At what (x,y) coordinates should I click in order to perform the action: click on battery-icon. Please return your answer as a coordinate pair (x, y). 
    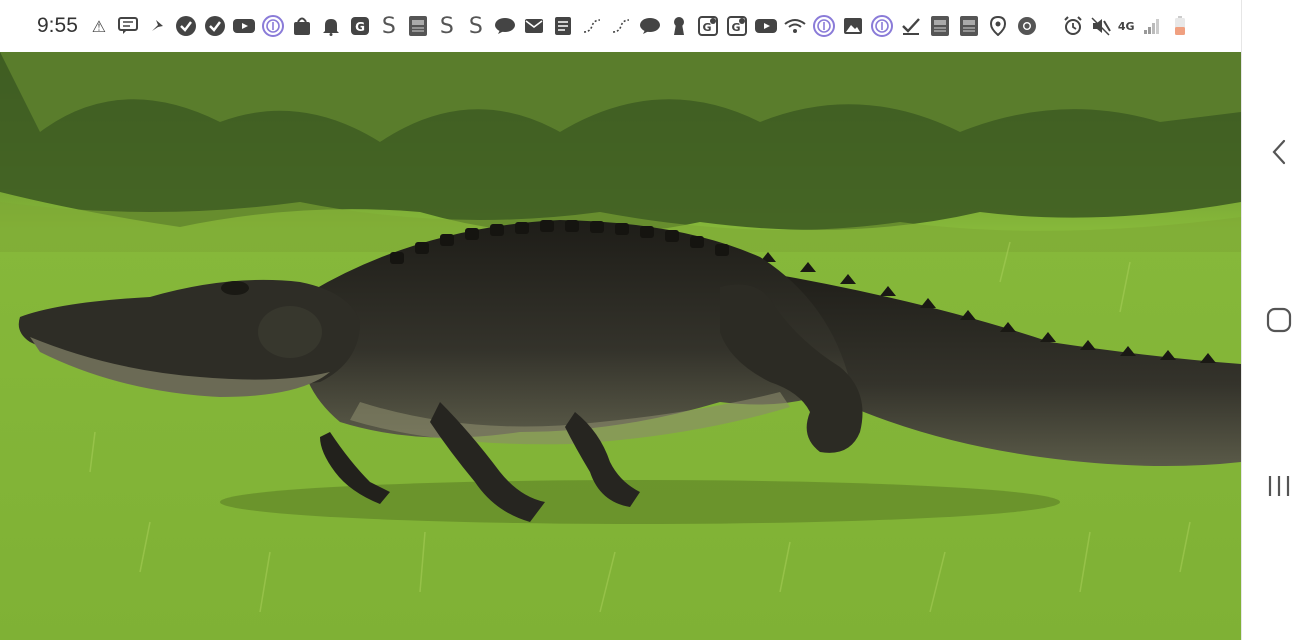
    Looking at the image, I should click on (1180, 26).